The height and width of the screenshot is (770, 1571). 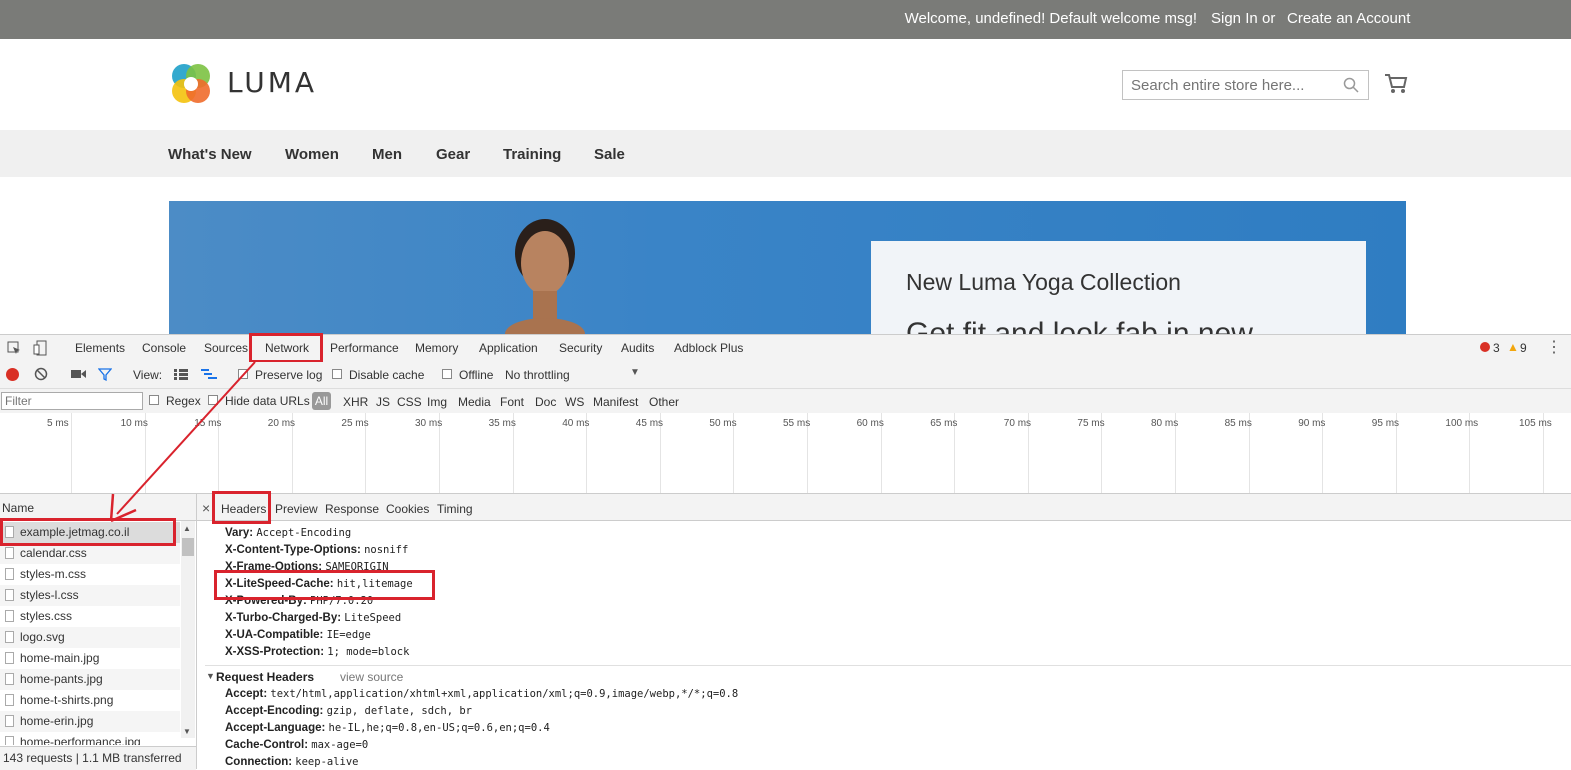 I want to click on annotation-arrow, so click(x=182, y=442).